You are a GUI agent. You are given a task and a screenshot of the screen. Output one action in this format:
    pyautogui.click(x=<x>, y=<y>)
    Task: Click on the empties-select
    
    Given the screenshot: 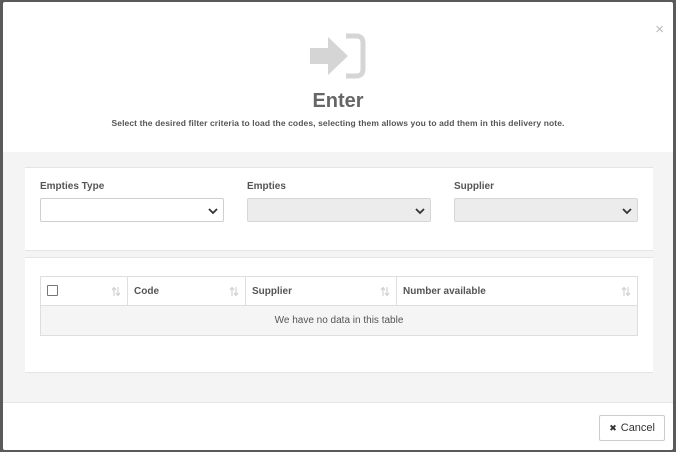 What is the action you would take?
    pyautogui.click(x=339, y=210)
    